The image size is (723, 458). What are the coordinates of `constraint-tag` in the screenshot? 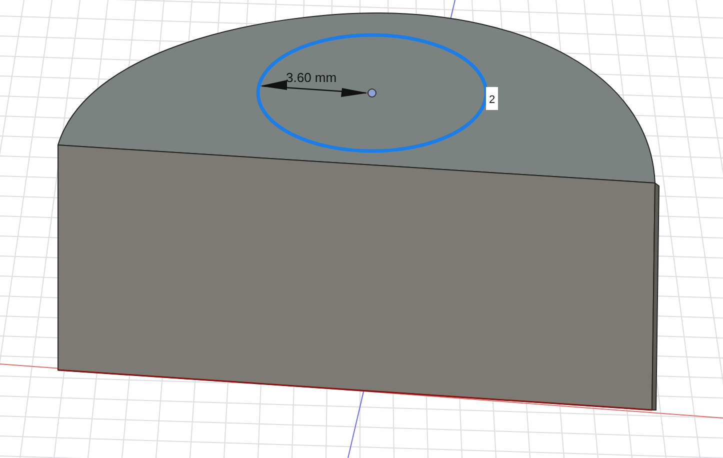 It's located at (492, 98).